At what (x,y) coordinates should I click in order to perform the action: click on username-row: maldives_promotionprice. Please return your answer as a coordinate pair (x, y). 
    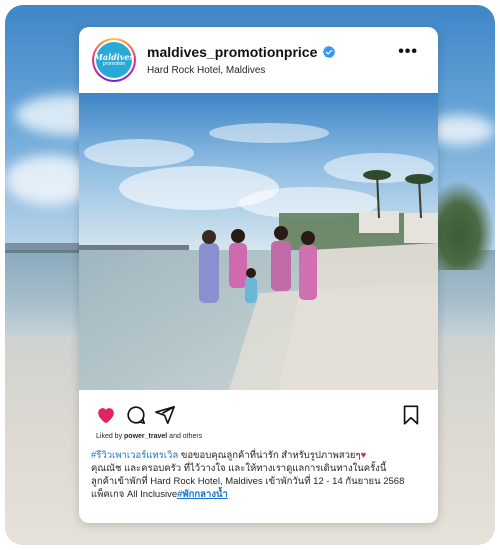
    Looking at the image, I should click on (241, 52).